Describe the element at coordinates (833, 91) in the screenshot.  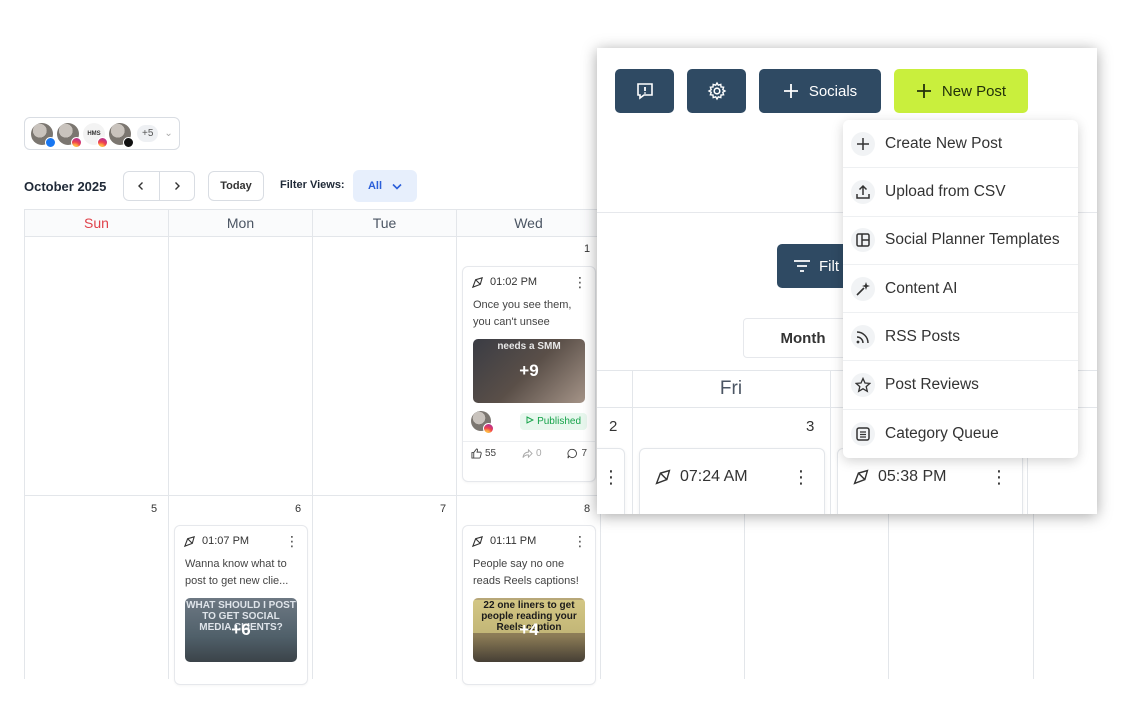
I see `socials-label: Socials` at that location.